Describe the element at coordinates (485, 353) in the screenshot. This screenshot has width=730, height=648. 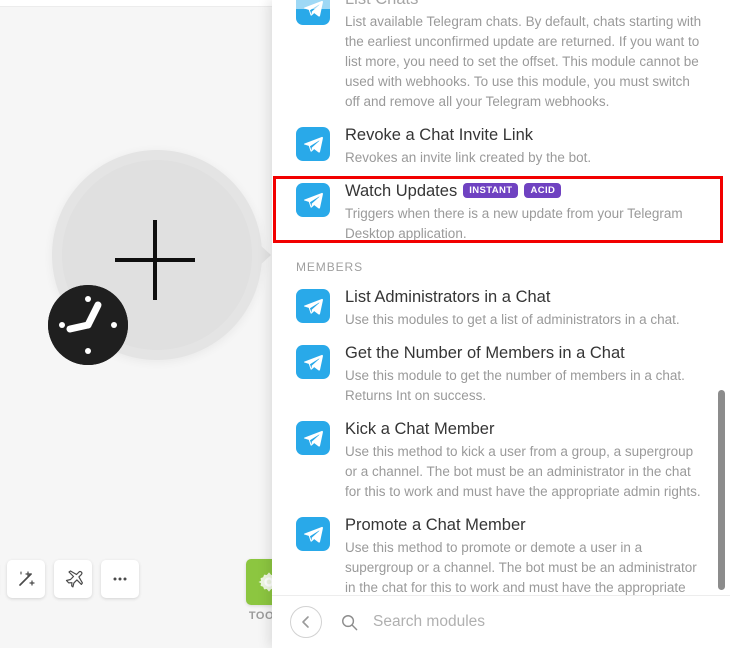
I see `module-title: Get the Number of Members in a Chat` at that location.